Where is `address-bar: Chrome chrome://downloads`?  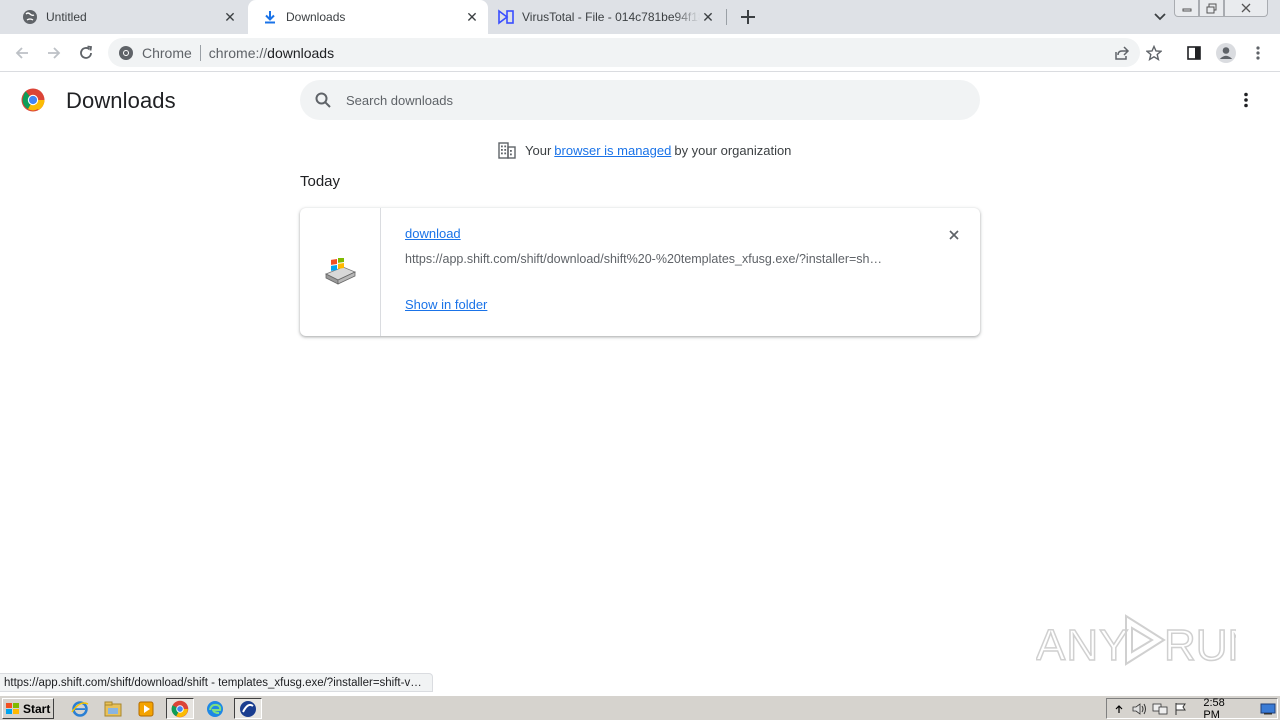 address-bar: Chrome chrome://downloads is located at coordinates (624, 52).